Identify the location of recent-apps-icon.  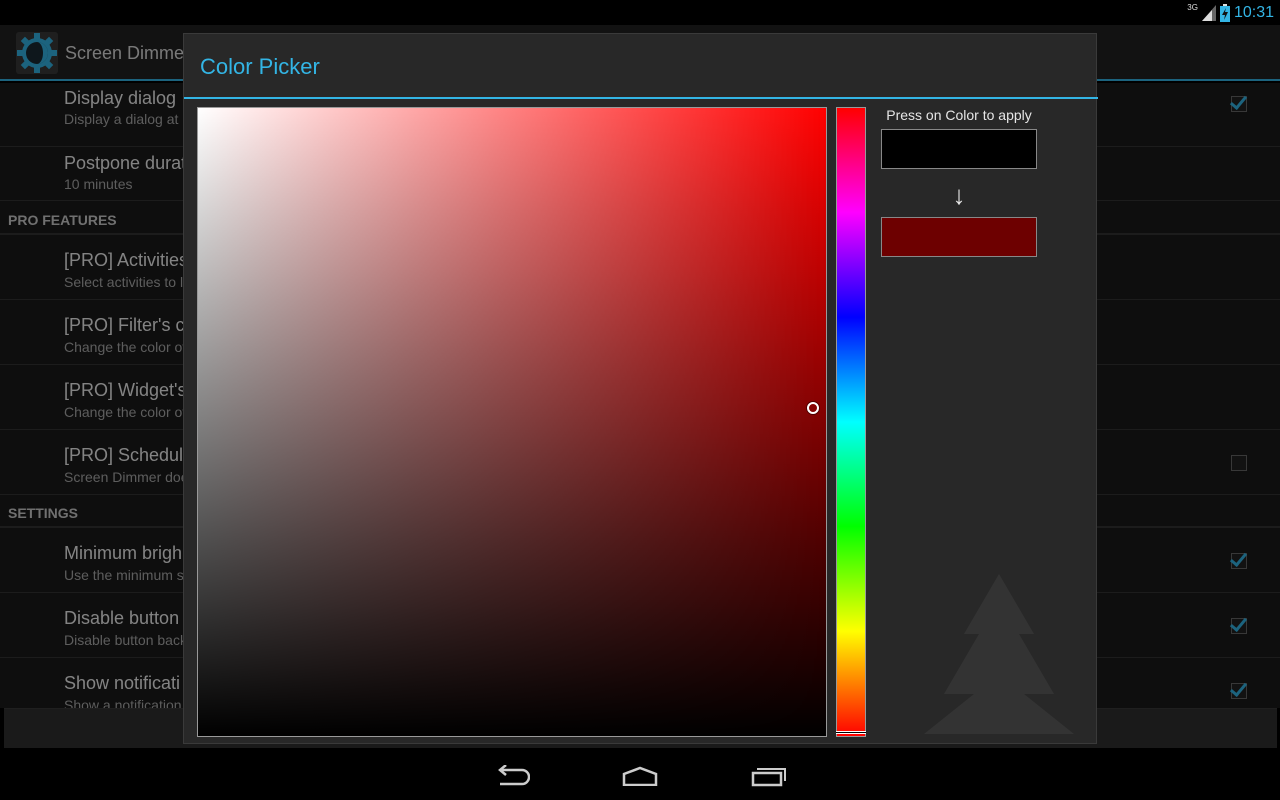
(768, 777).